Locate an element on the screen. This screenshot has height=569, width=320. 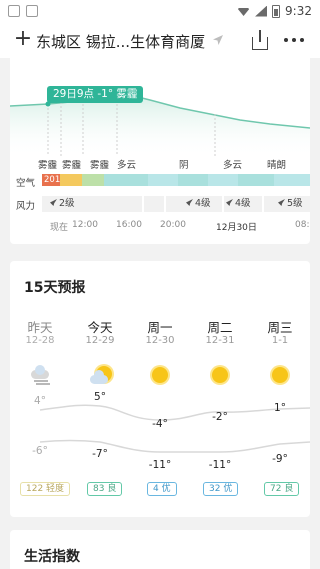
haze-icon is located at coordinates (40, 375).